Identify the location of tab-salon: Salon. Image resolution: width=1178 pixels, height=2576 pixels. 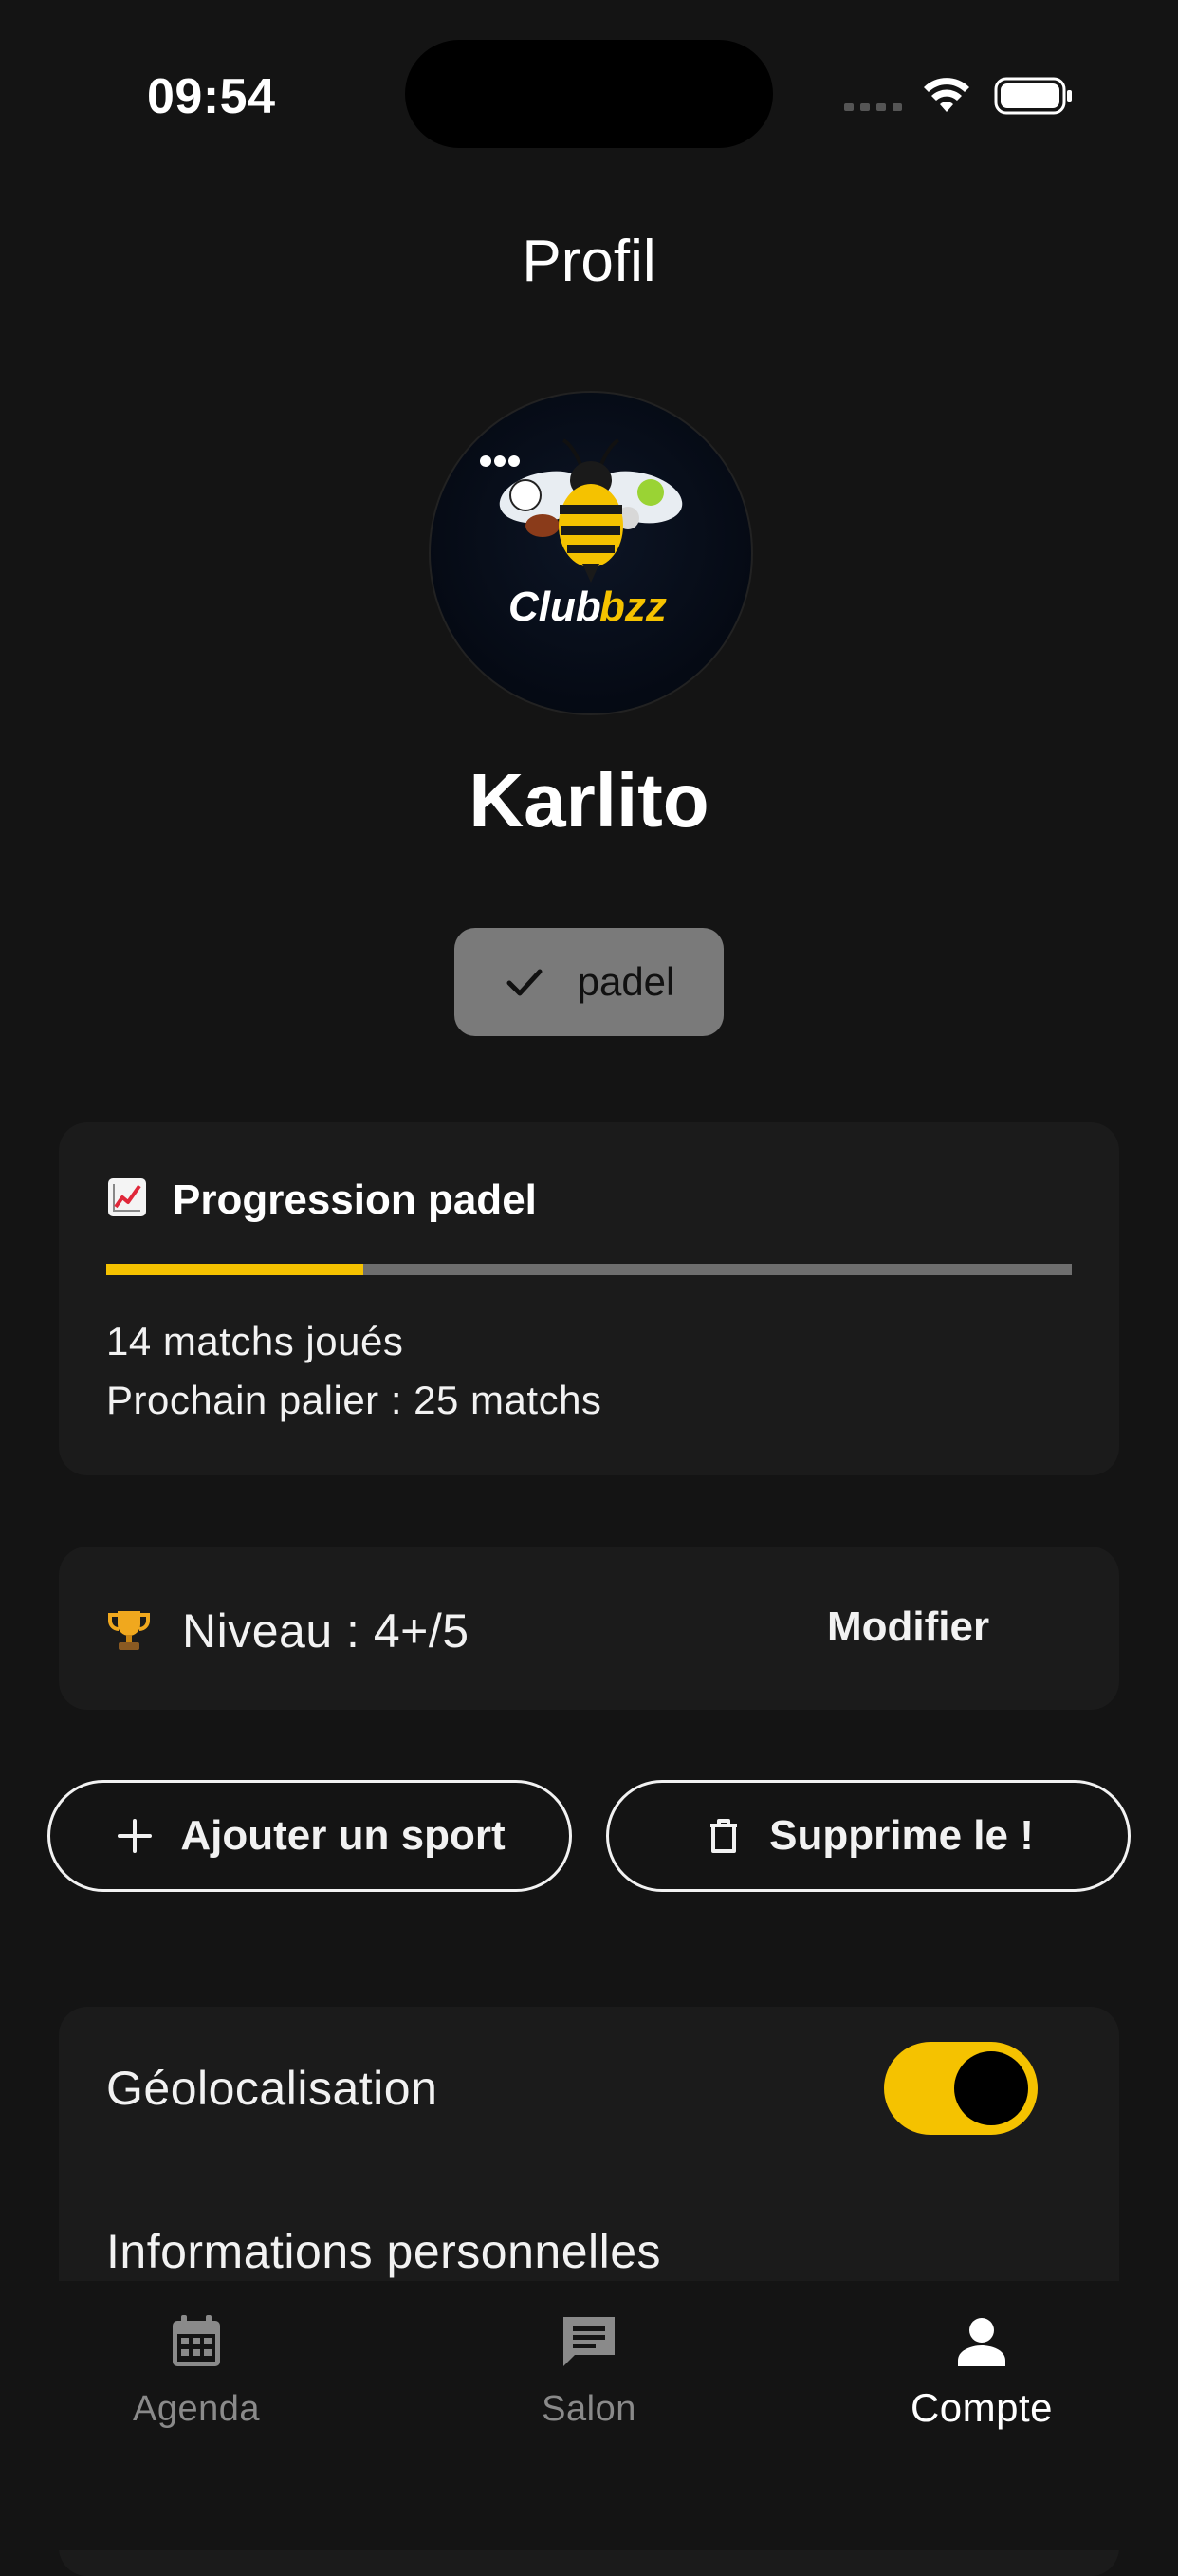
(589, 2363).